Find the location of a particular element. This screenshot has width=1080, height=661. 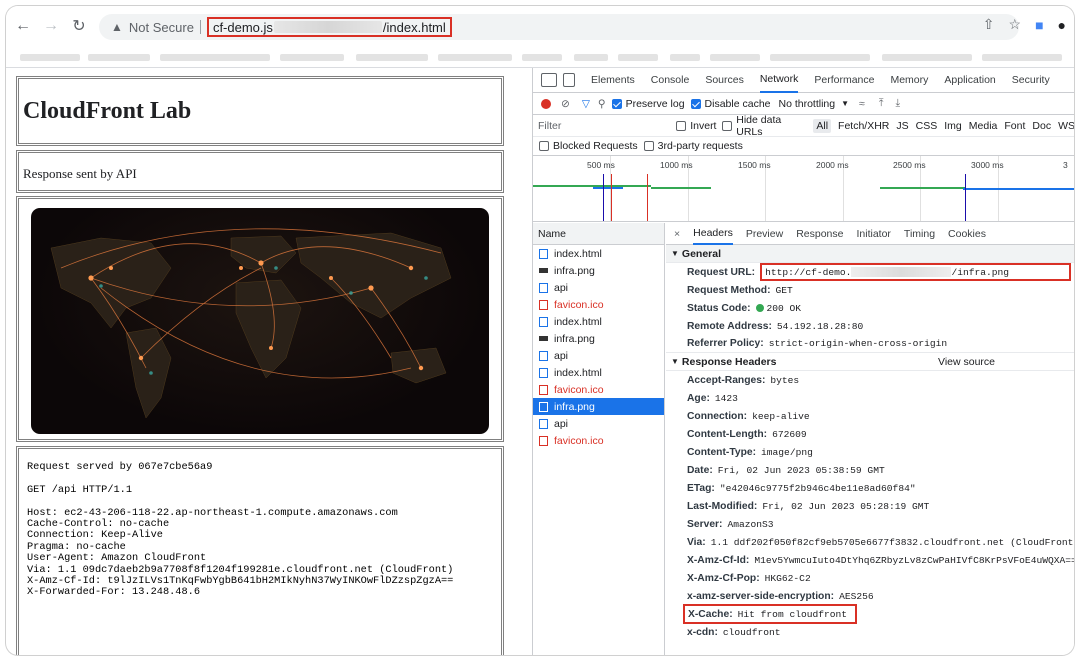

share-icon: ⇧ is located at coordinates (989, 24).